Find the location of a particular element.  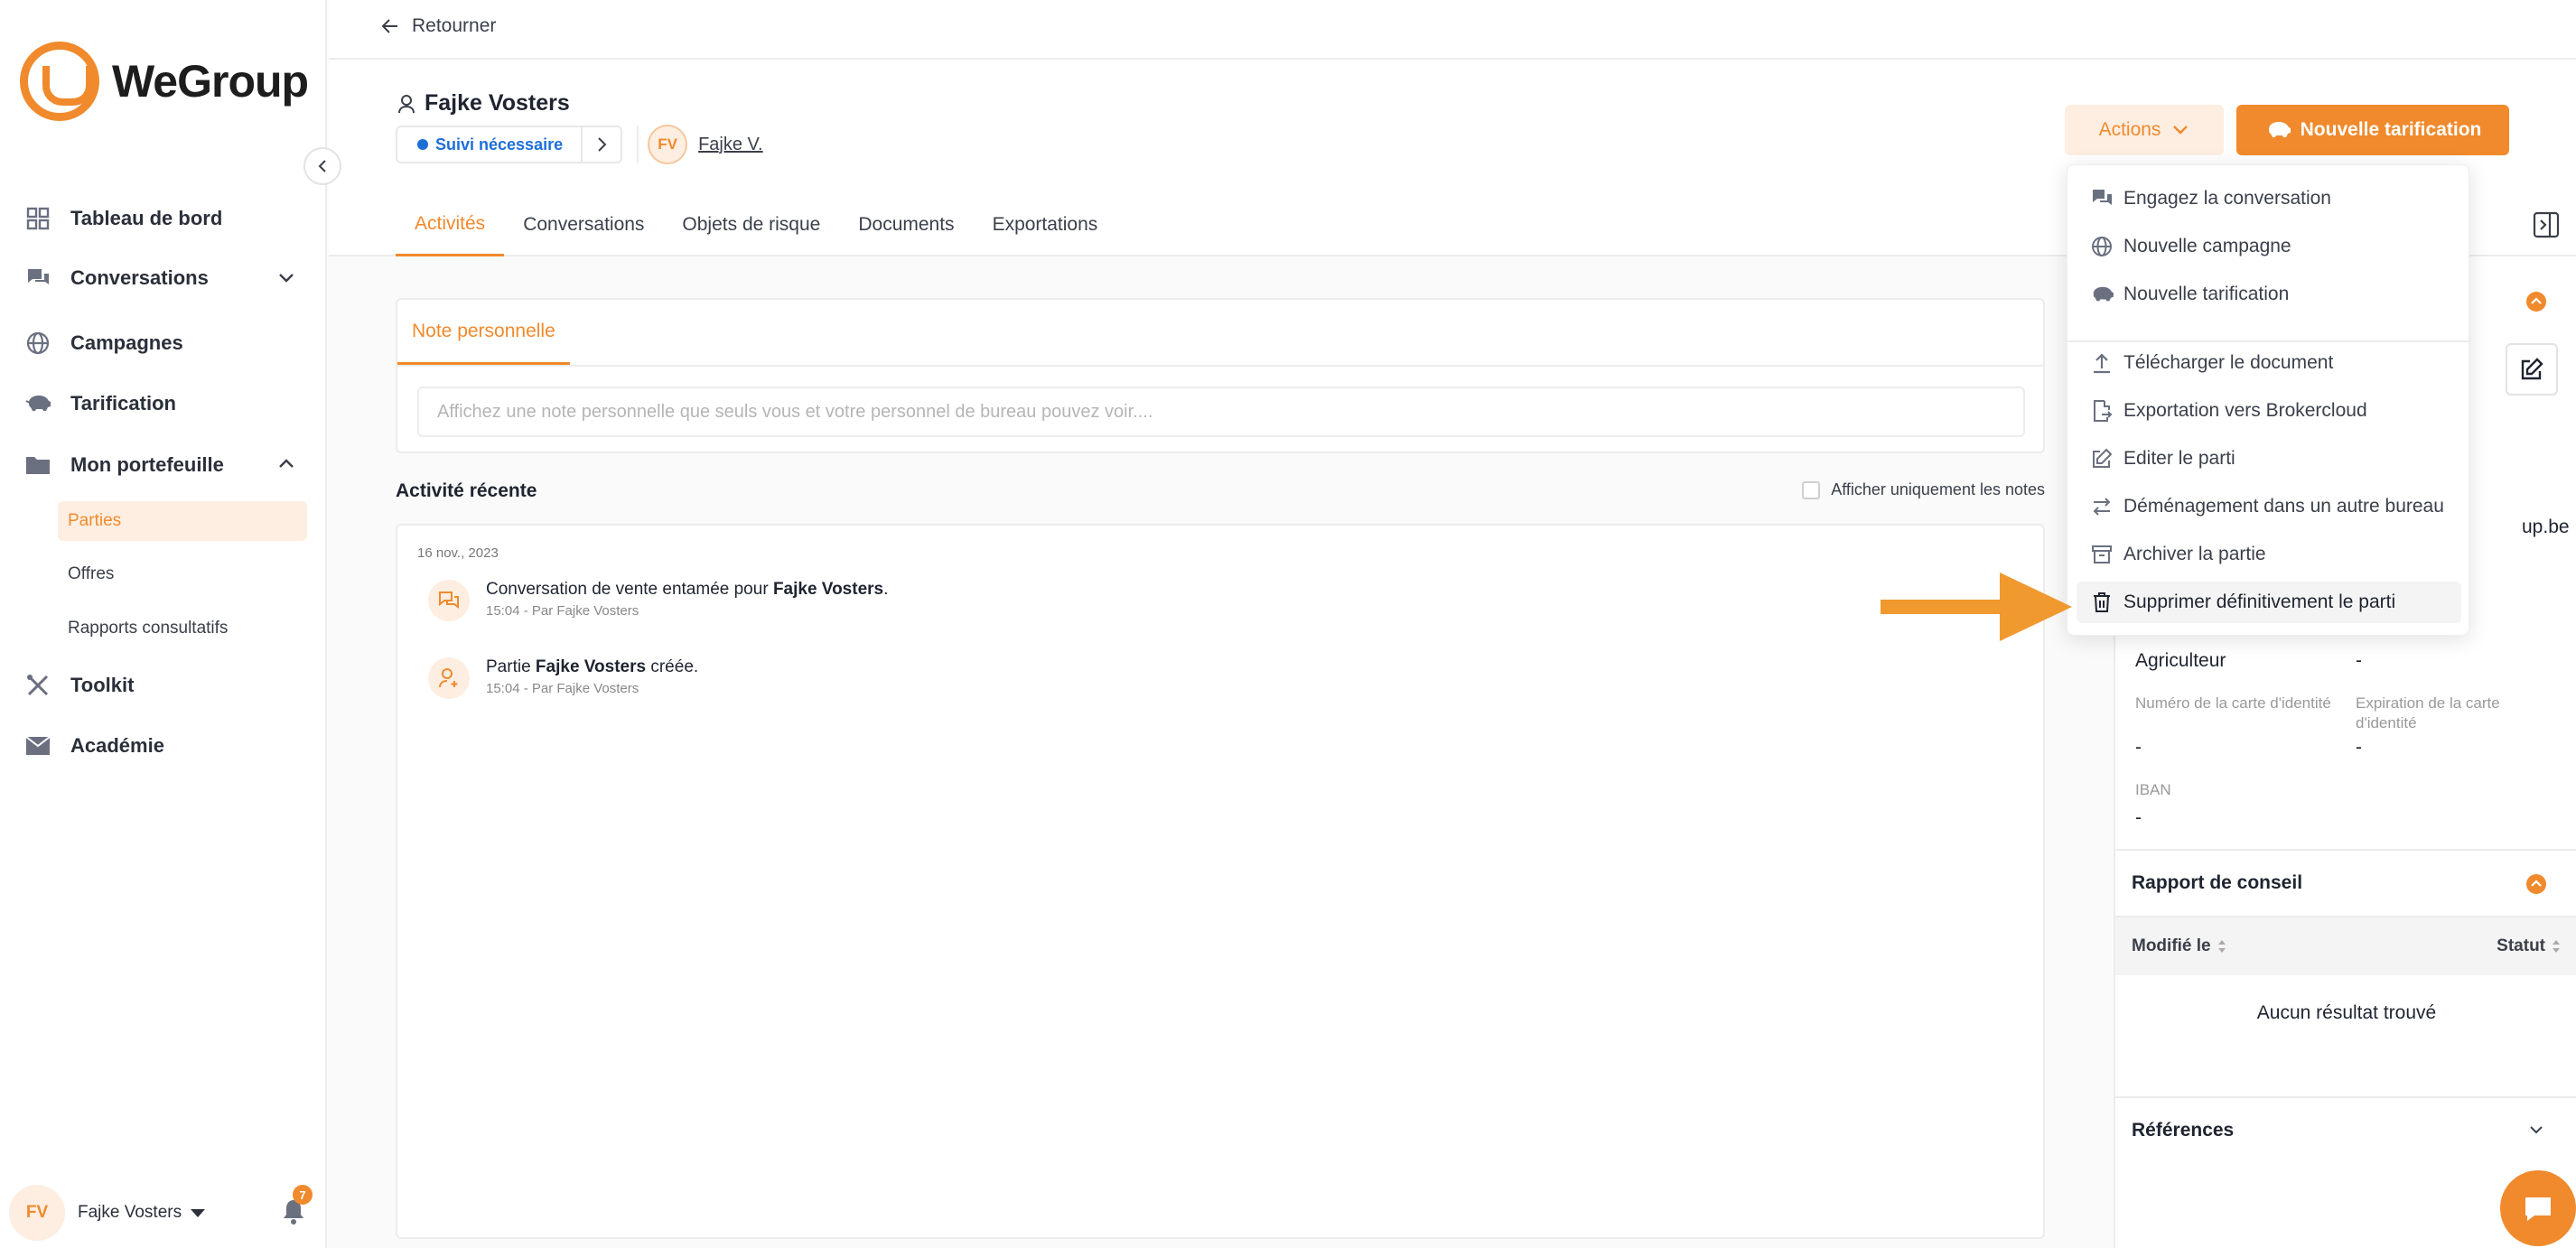

id-number-value: - is located at coordinates (2138, 748).